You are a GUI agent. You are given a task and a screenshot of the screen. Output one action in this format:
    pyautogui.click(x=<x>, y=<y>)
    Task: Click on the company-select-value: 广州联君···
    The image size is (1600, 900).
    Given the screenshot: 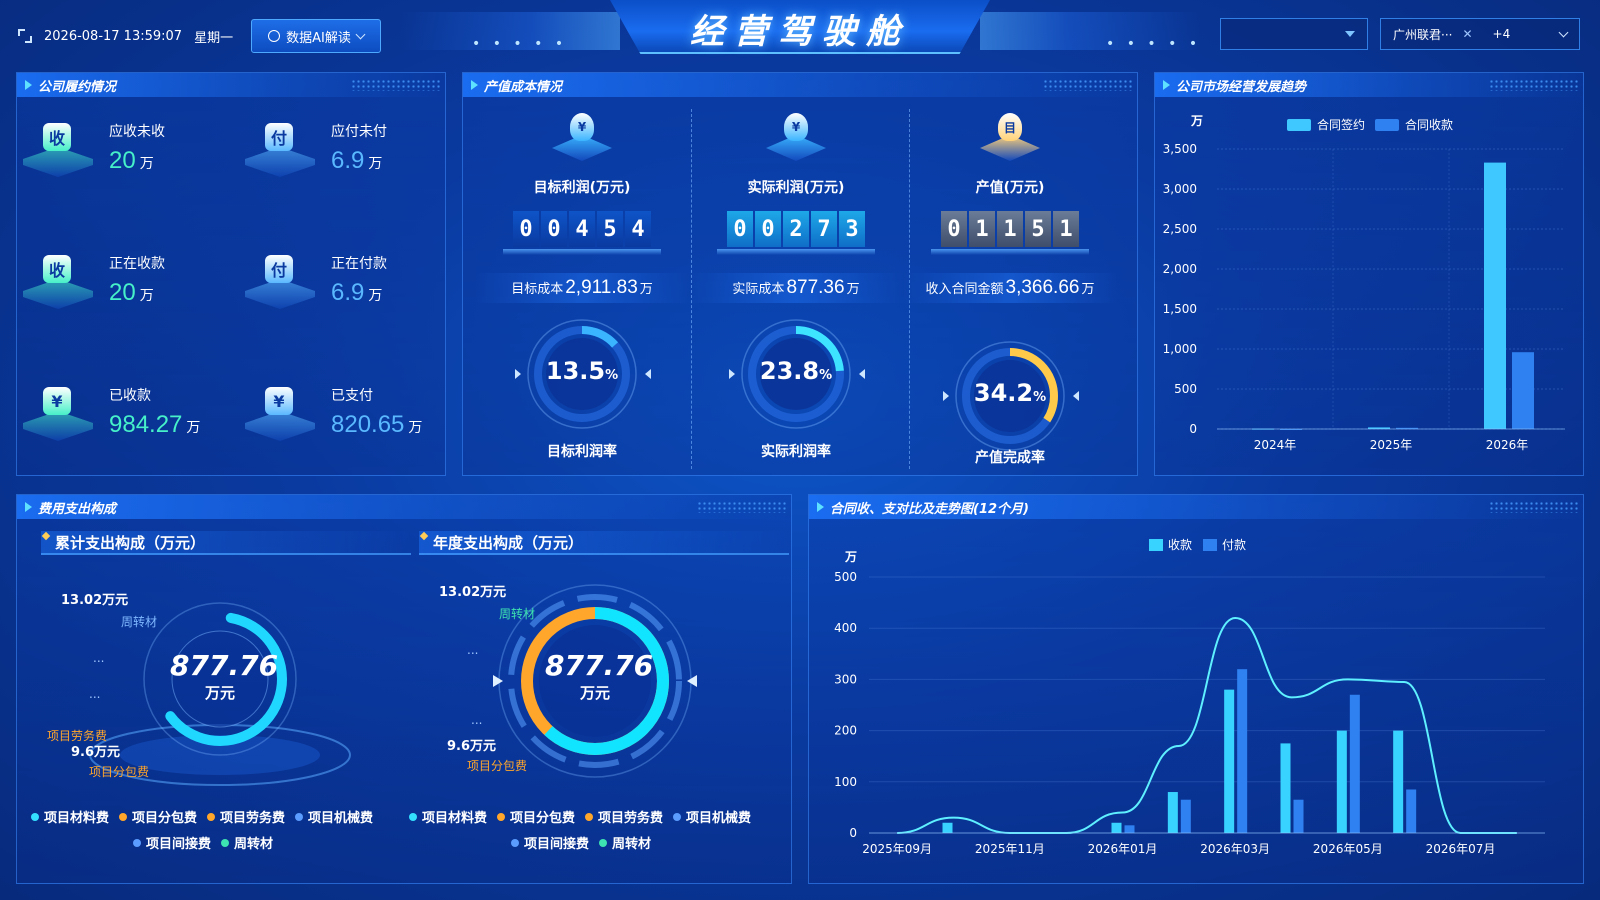 What is the action you would take?
    pyautogui.click(x=1423, y=34)
    